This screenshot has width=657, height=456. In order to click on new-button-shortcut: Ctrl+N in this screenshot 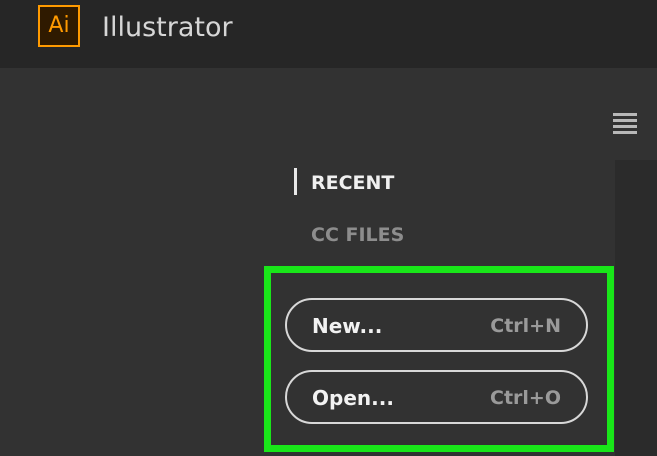, I will do `click(525, 326)`.